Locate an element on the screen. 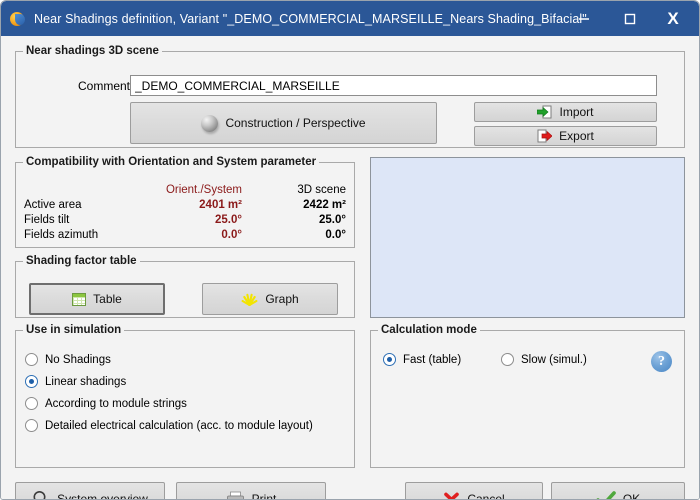 This screenshot has height=500, width=700. grid-table-icon is located at coordinates (79, 299).